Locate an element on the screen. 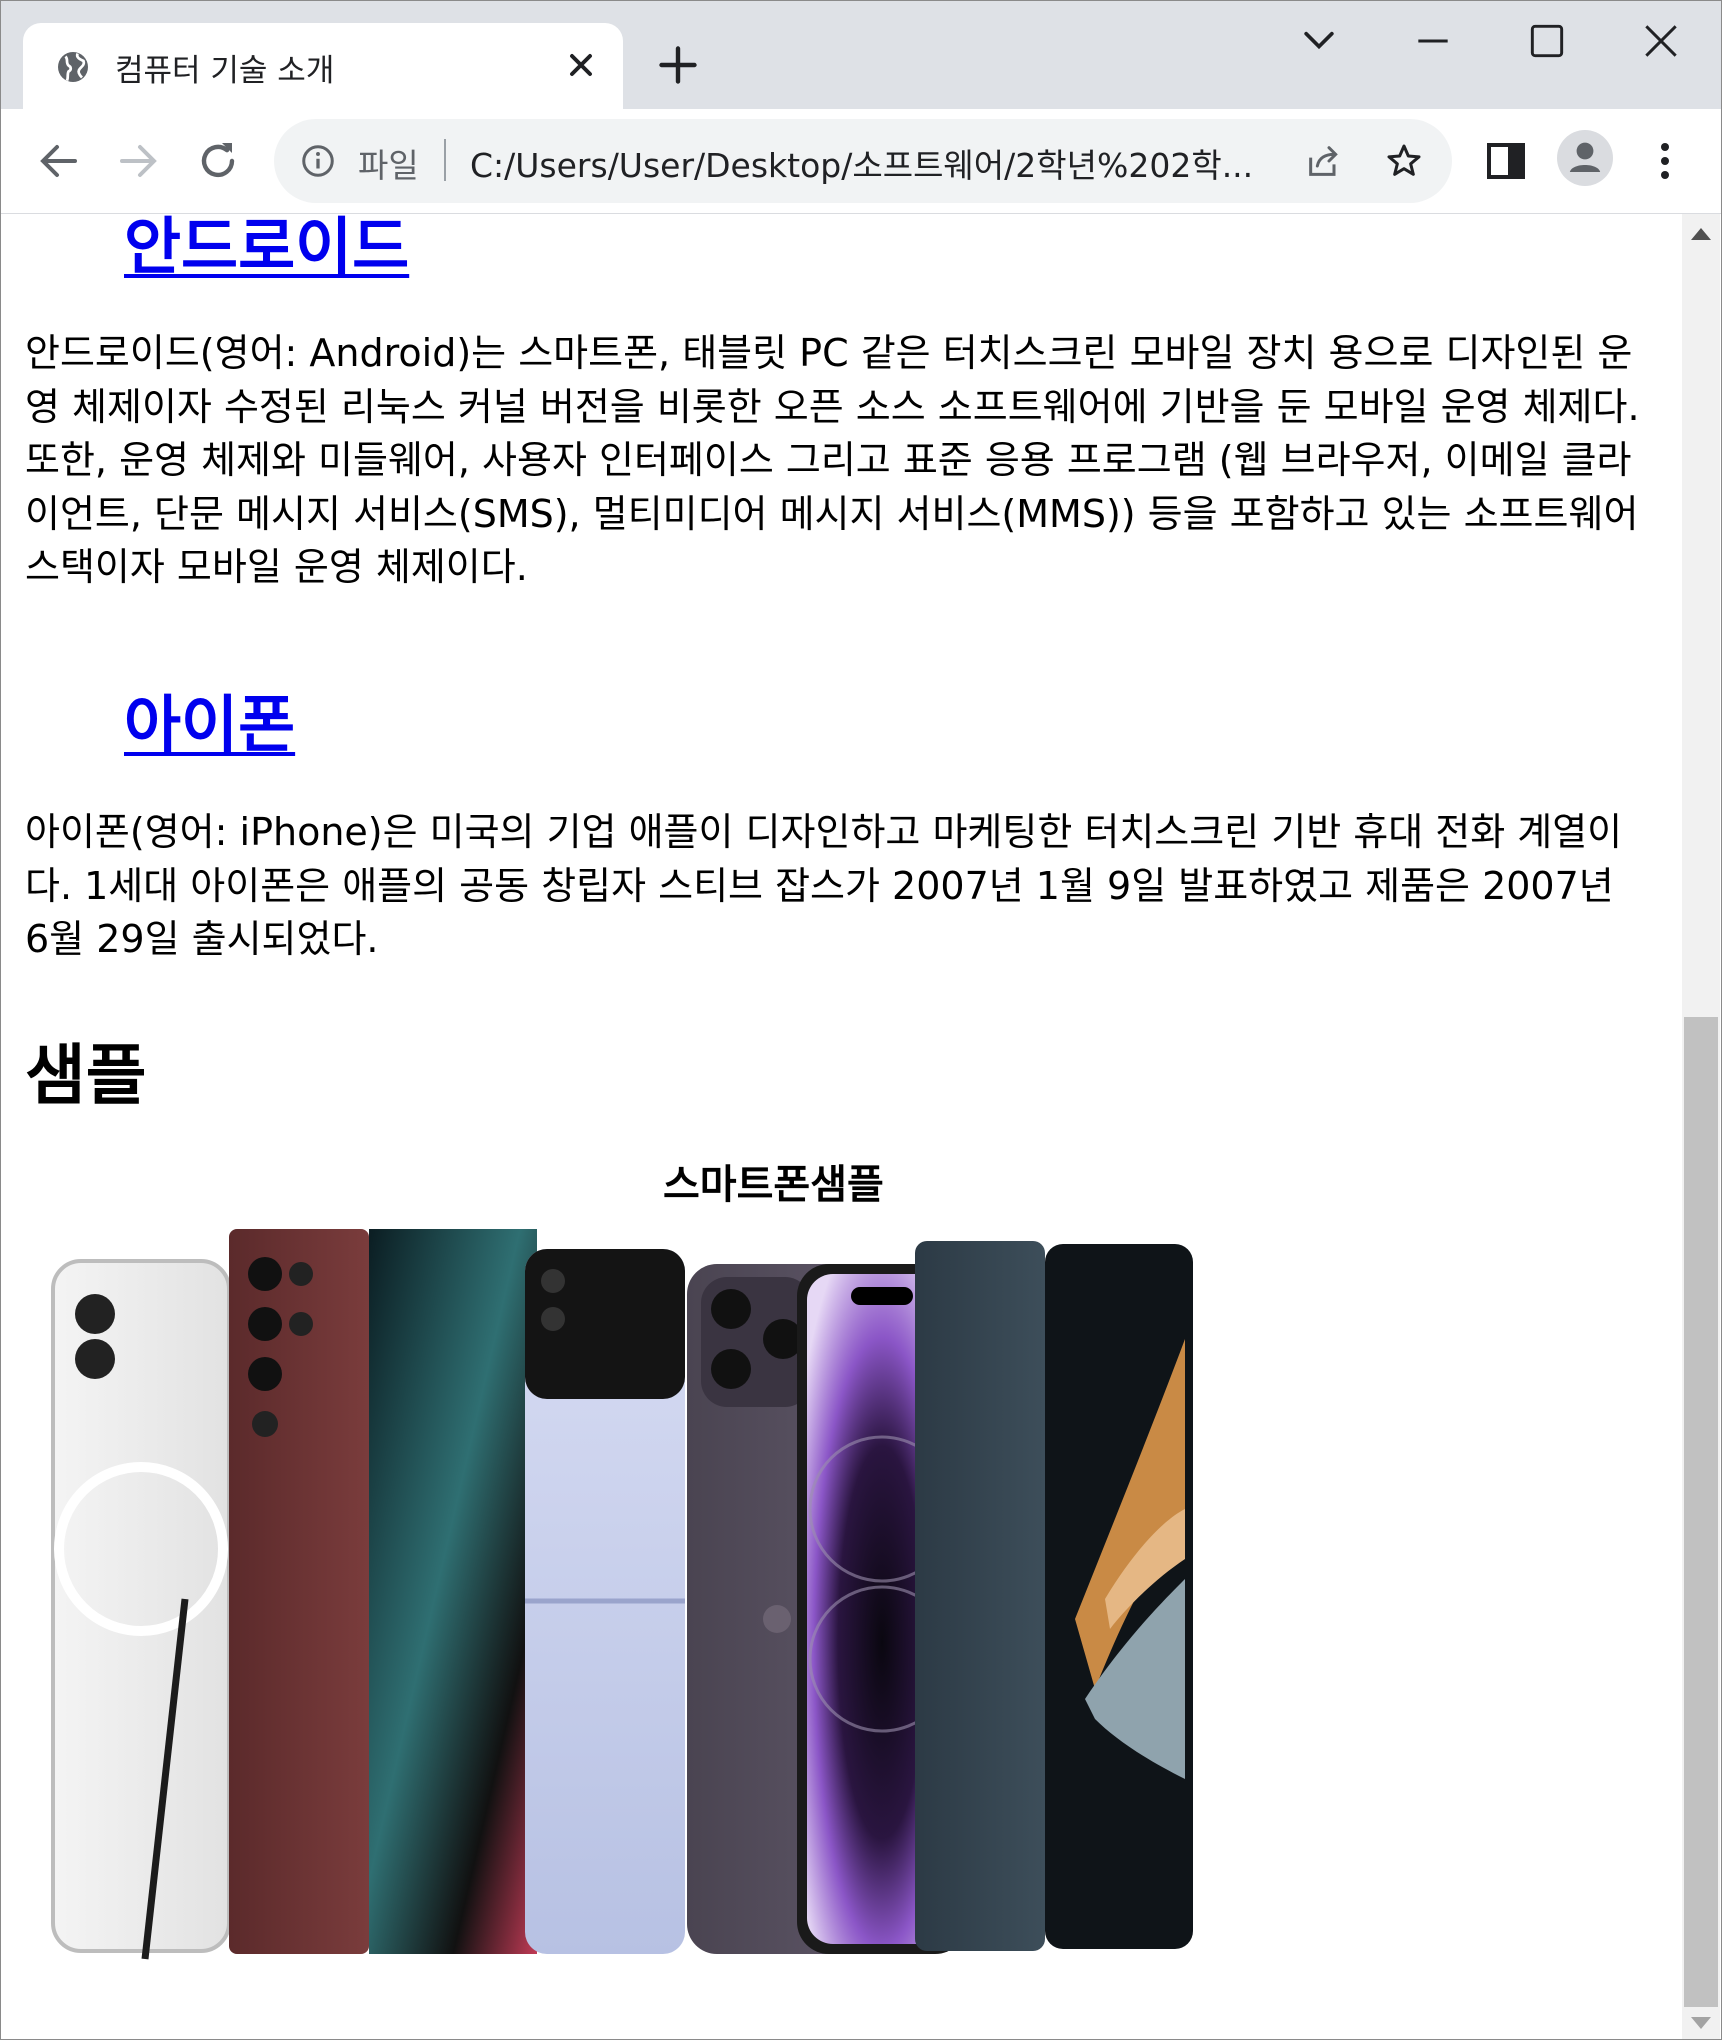 The width and height of the screenshot is (1722, 2040). profile-icon is located at coordinates (1585, 158).